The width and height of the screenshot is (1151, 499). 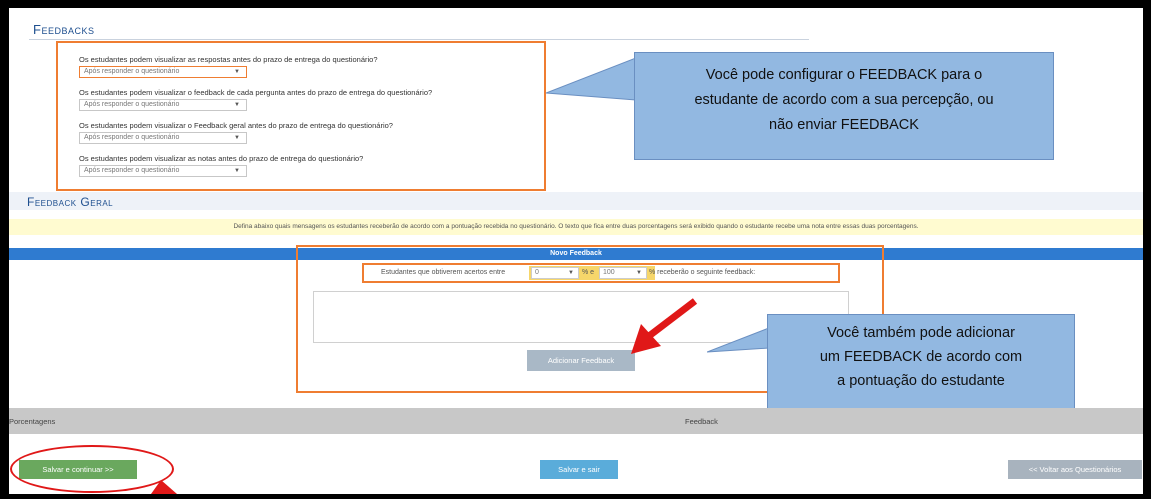 I want to click on grades-visibility-select: Após responder o questionário ▼, so click(x=163, y=171).